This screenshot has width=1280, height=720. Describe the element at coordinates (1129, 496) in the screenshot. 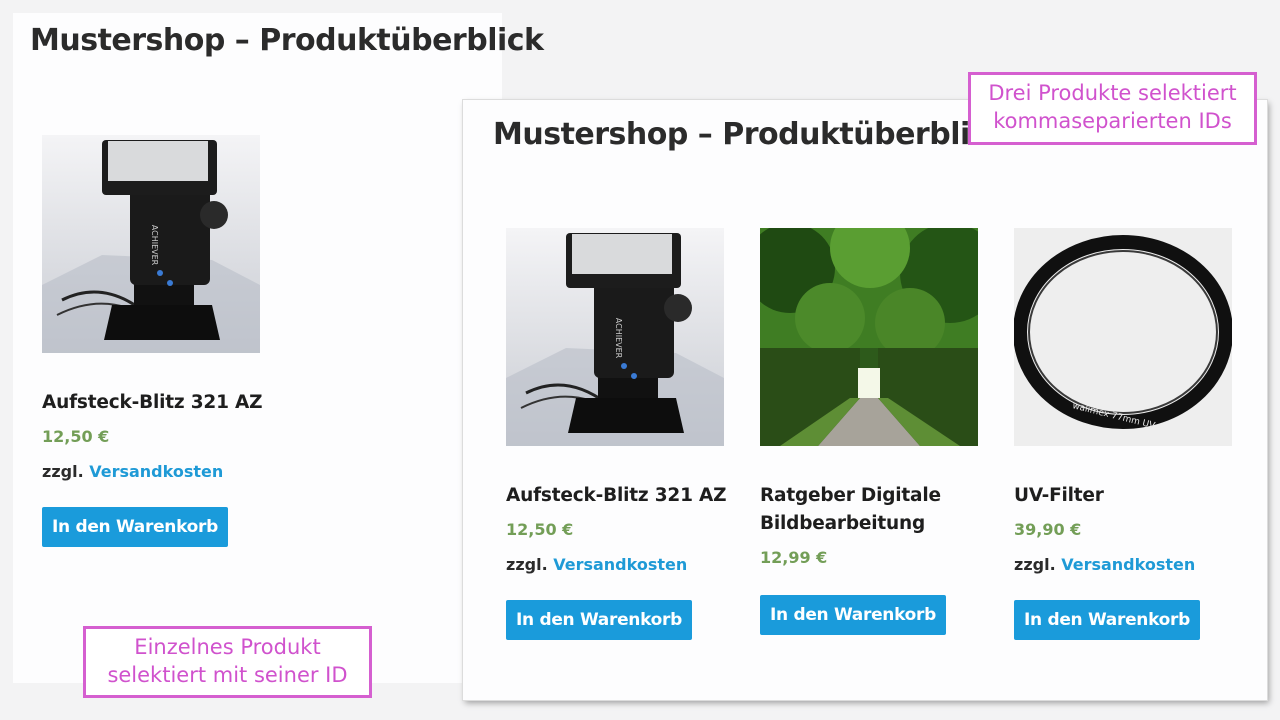

I see `product-name: UV-Filter` at that location.